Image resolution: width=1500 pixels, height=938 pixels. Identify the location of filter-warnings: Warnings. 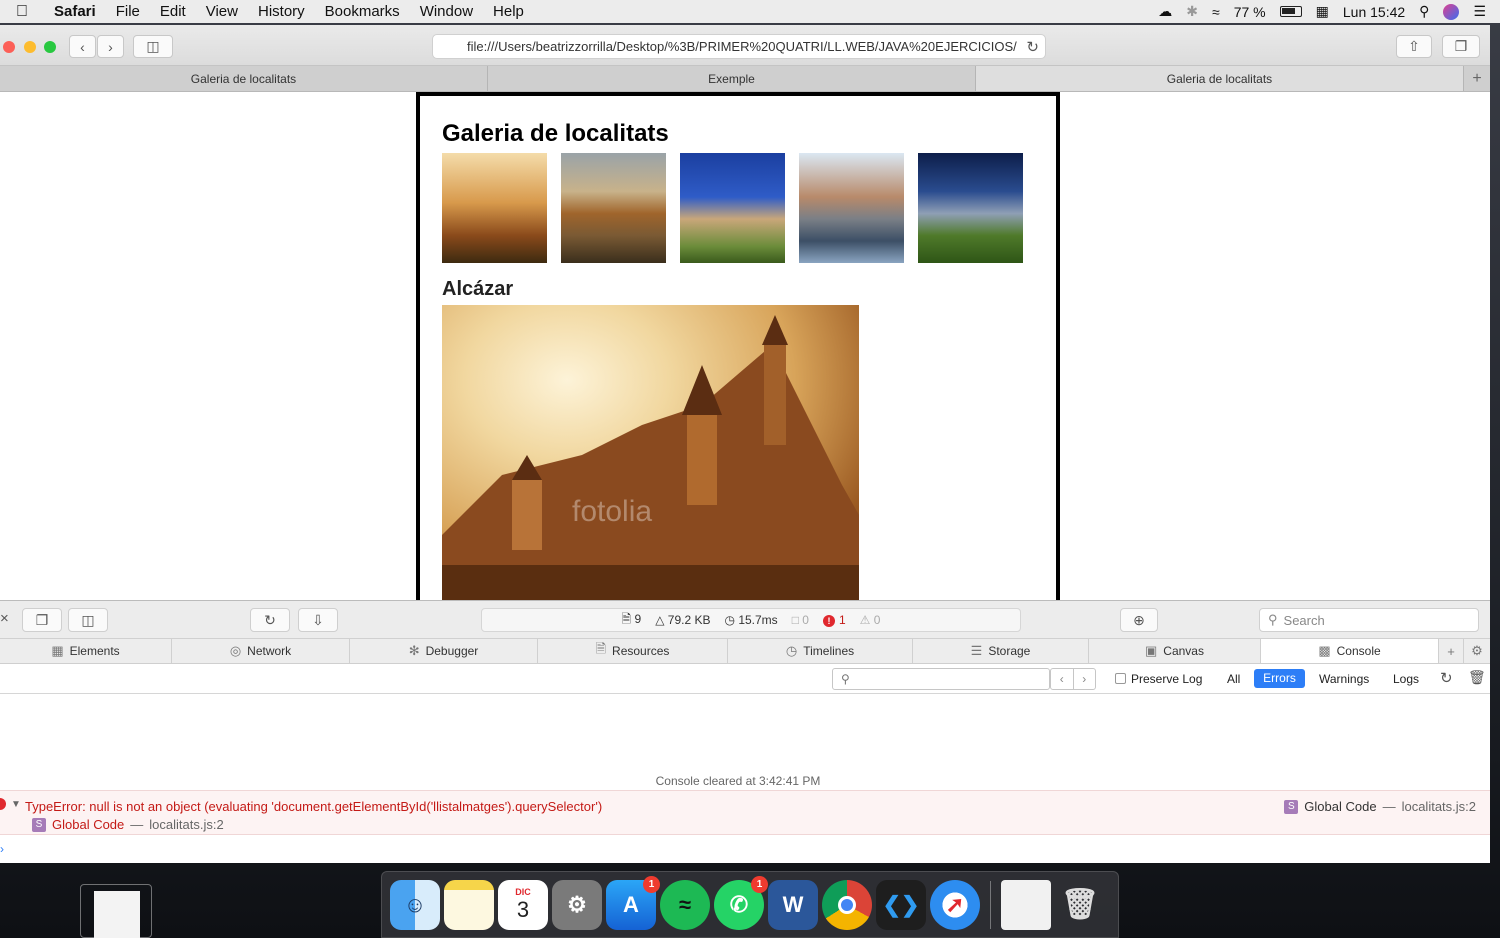
(1344, 679).